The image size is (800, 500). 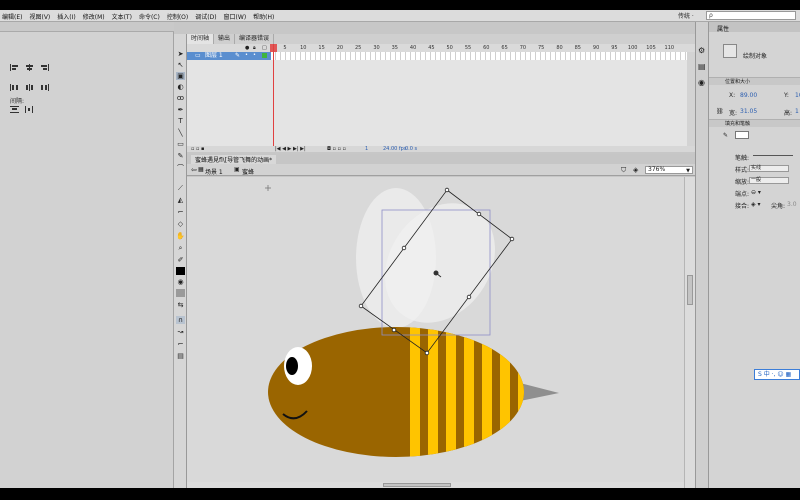 What do you see at coordinates (769, 180) in the screenshot?
I see `scale-select: 一般` at bounding box center [769, 180].